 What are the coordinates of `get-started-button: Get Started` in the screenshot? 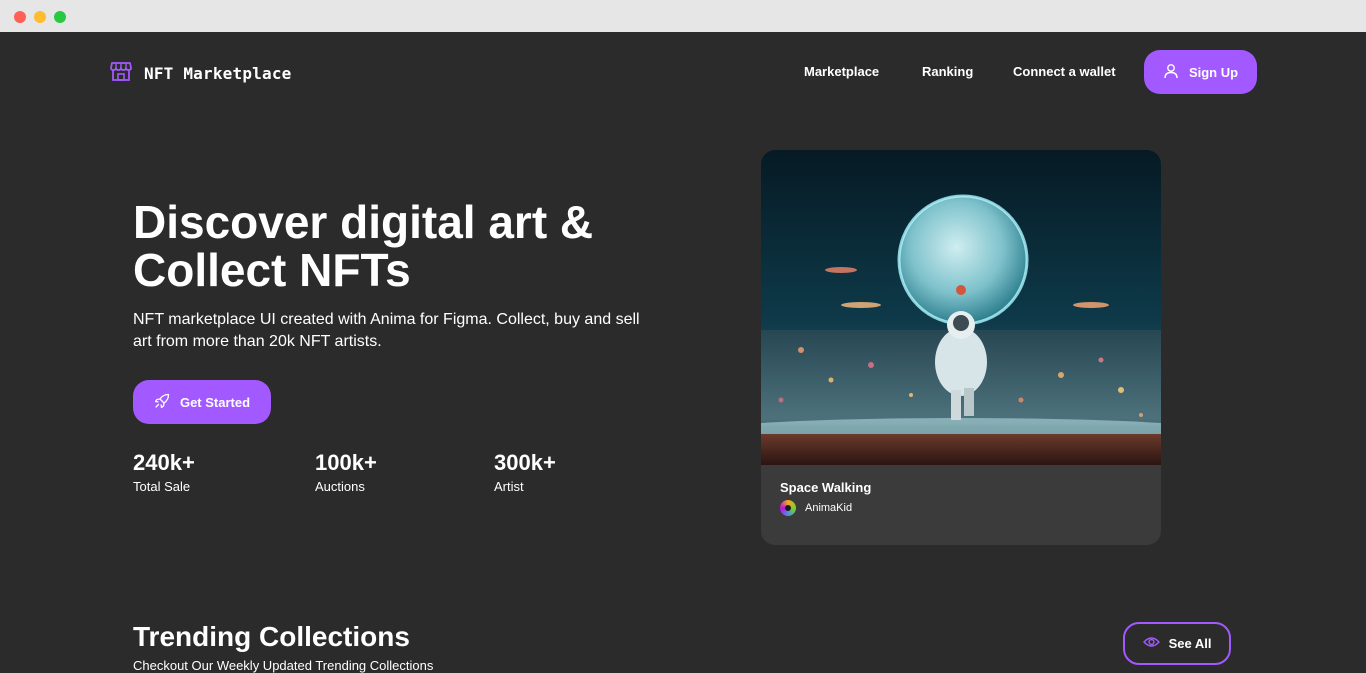 It's located at (202, 402).